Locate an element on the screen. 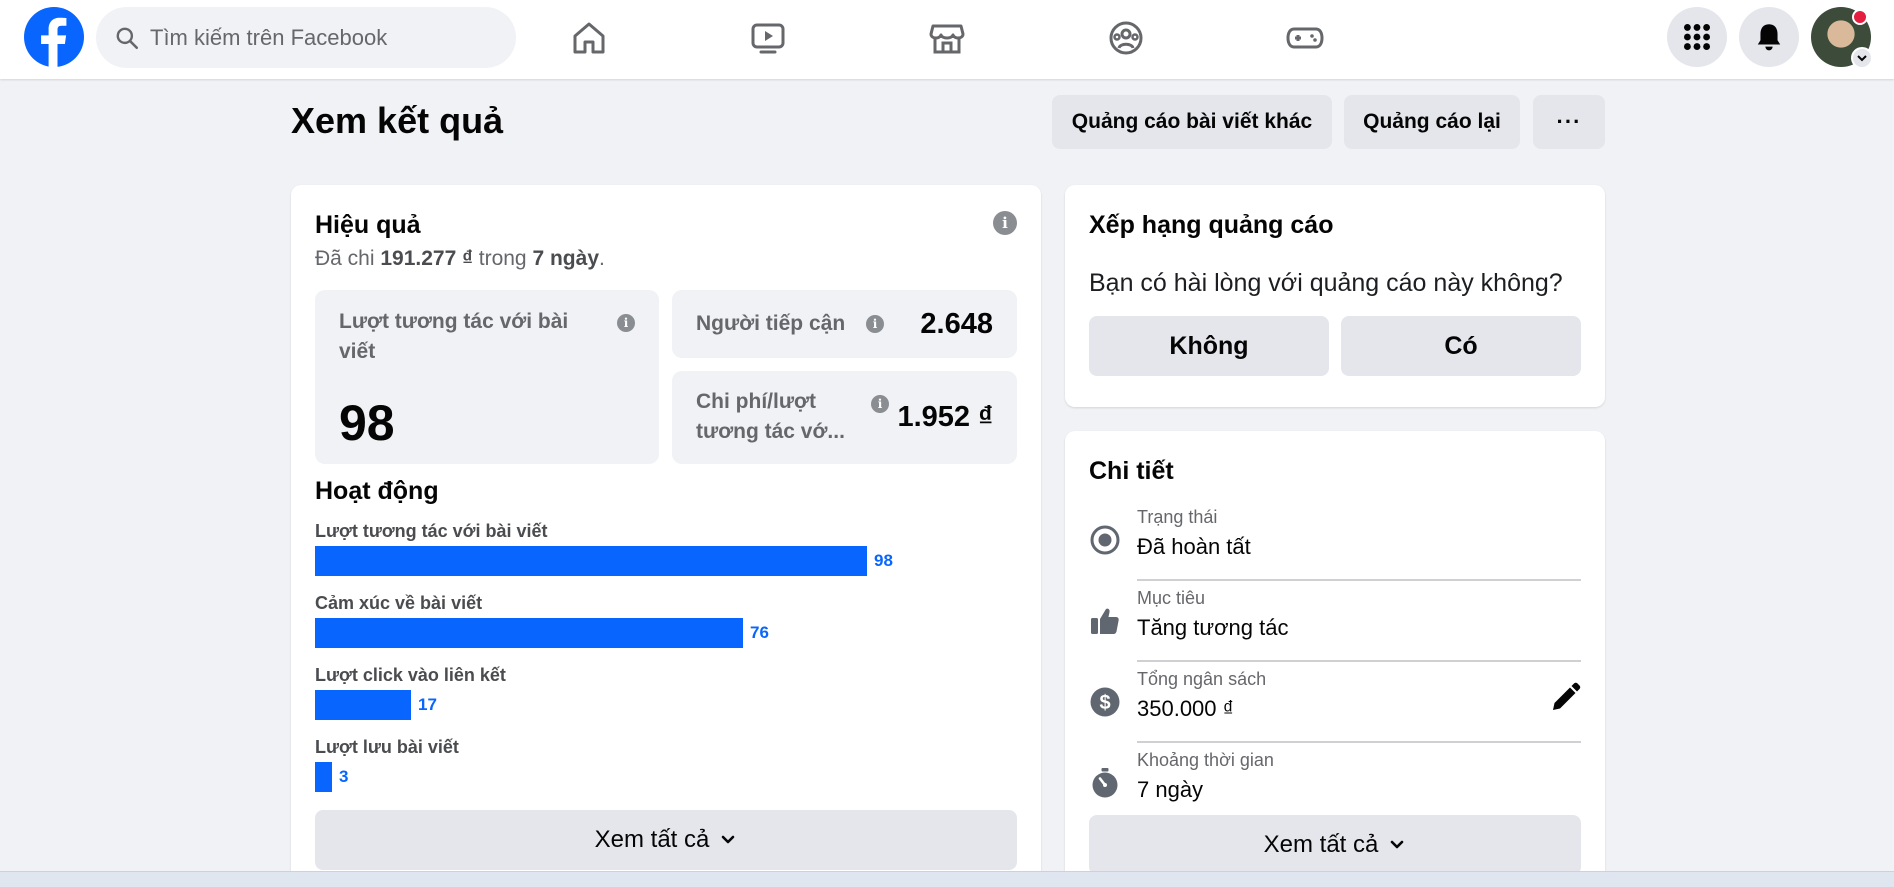  os-taskbar-edge is located at coordinates (947, 879).